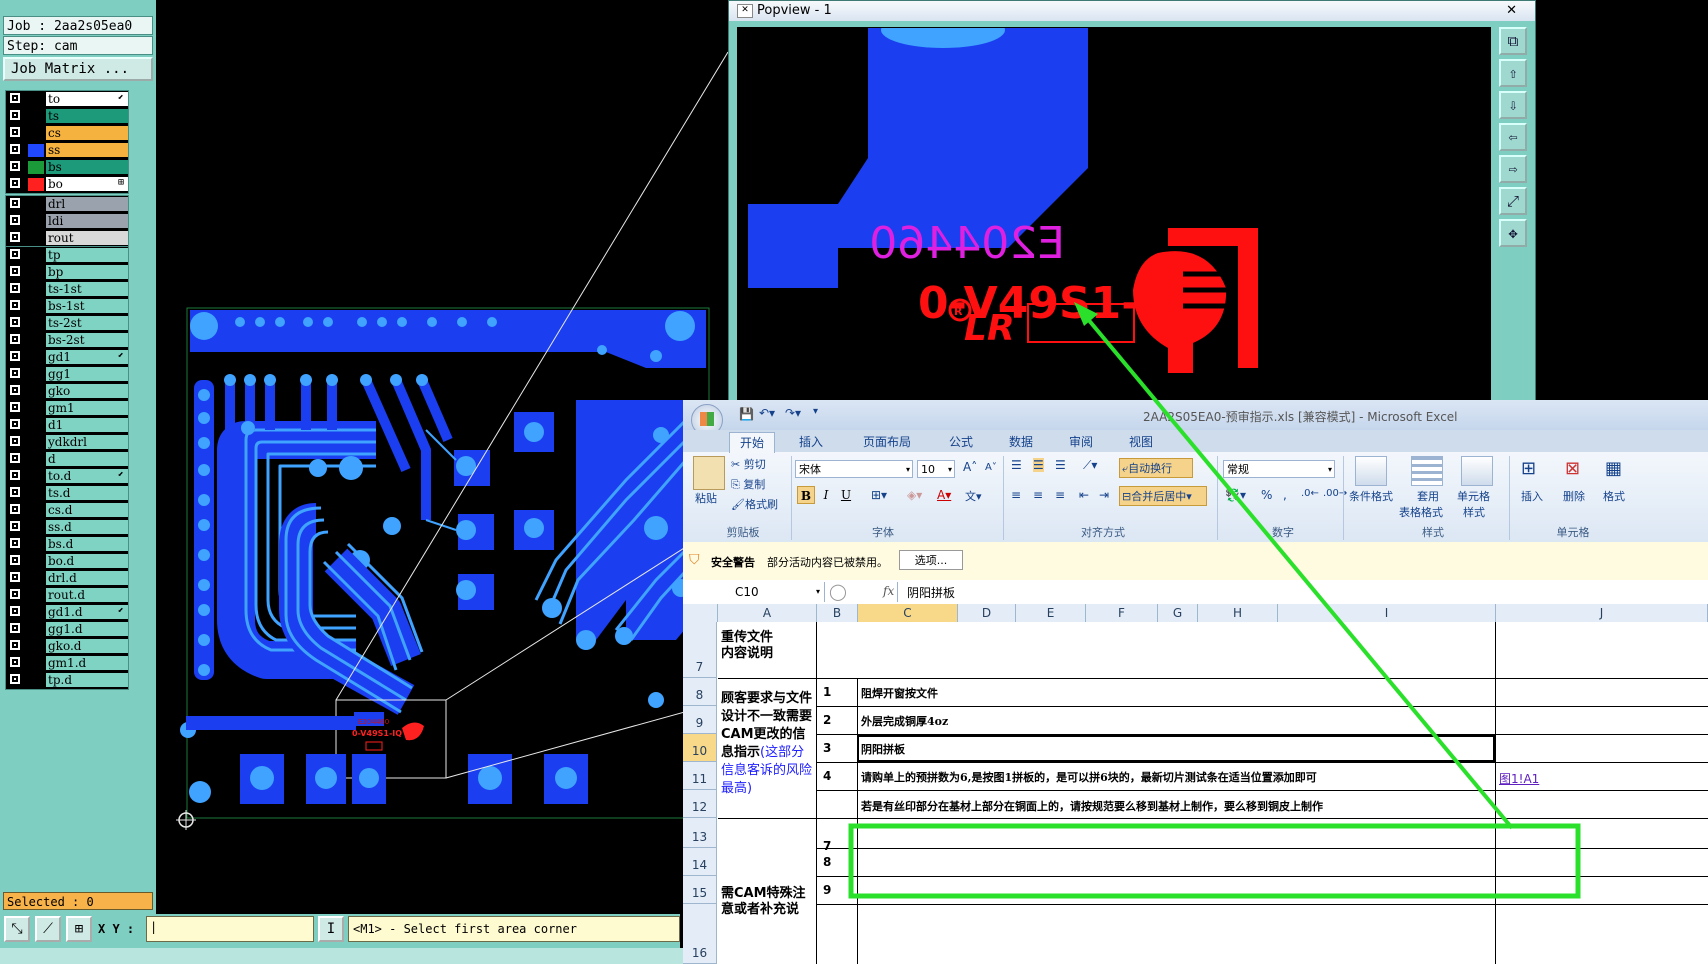  Describe the element at coordinates (709, 473) in the screenshot. I see `paste-icon` at that location.